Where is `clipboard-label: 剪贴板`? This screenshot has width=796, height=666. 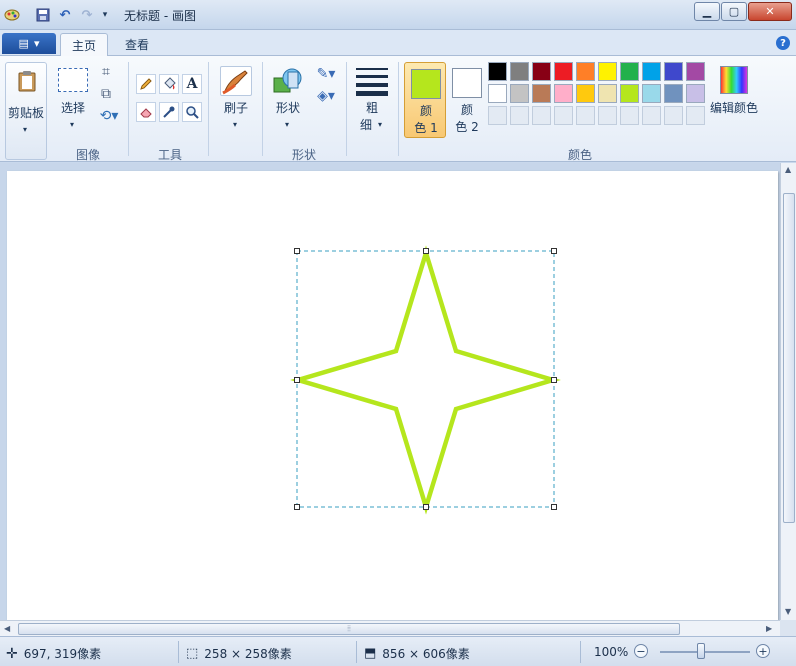
clipboard-label: 剪贴板 is located at coordinates (25, 113).